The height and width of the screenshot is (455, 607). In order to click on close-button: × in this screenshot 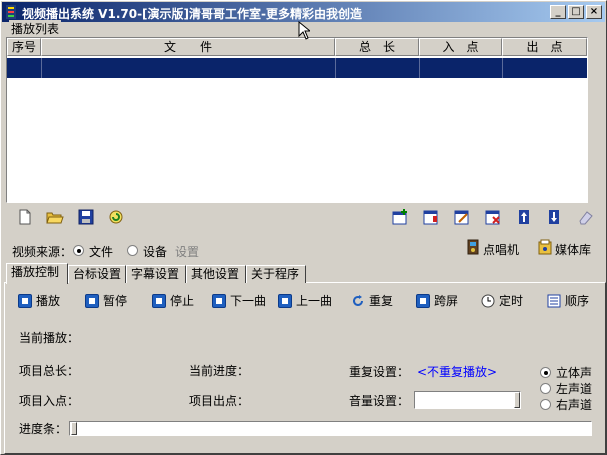, I will do `click(594, 12)`.